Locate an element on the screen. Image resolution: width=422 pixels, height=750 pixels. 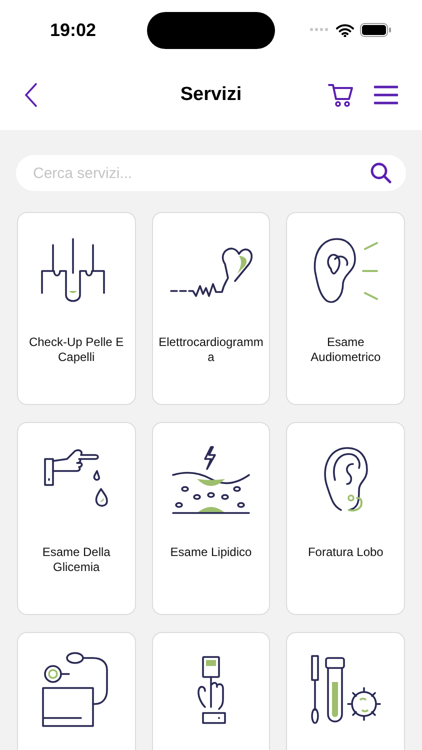
status-time: 19:02 is located at coordinates (74, 30).